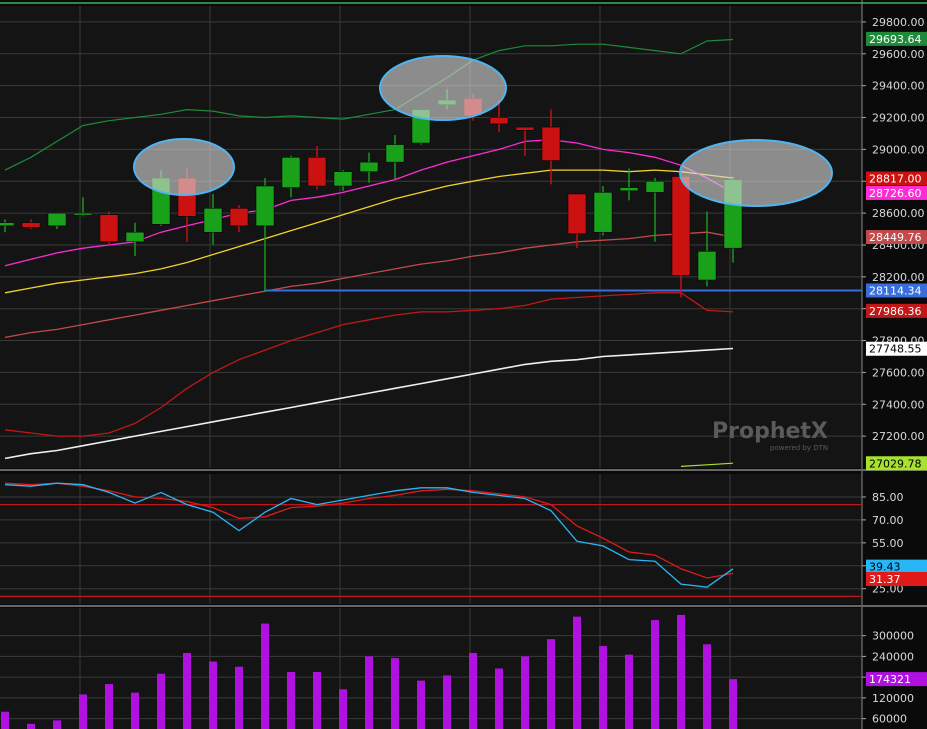 The height and width of the screenshot is (729, 927). What do you see at coordinates (898, 22) in the screenshot?
I see `price-axis-tick-label: 29800.00` at bounding box center [898, 22].